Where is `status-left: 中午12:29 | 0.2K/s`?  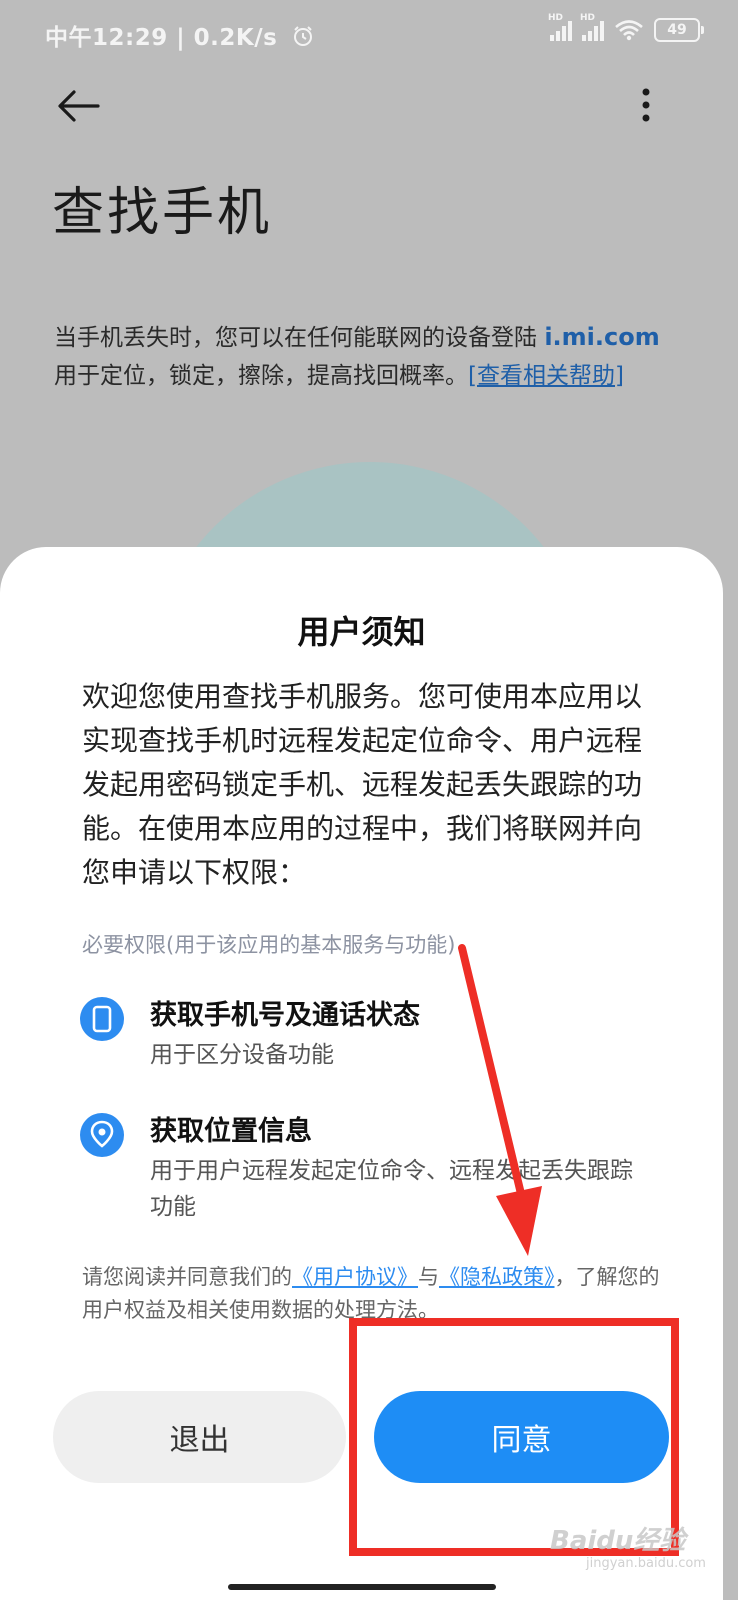
status-left: 中午12:29 | 0.2K/s is located at coordinates (179, 35).